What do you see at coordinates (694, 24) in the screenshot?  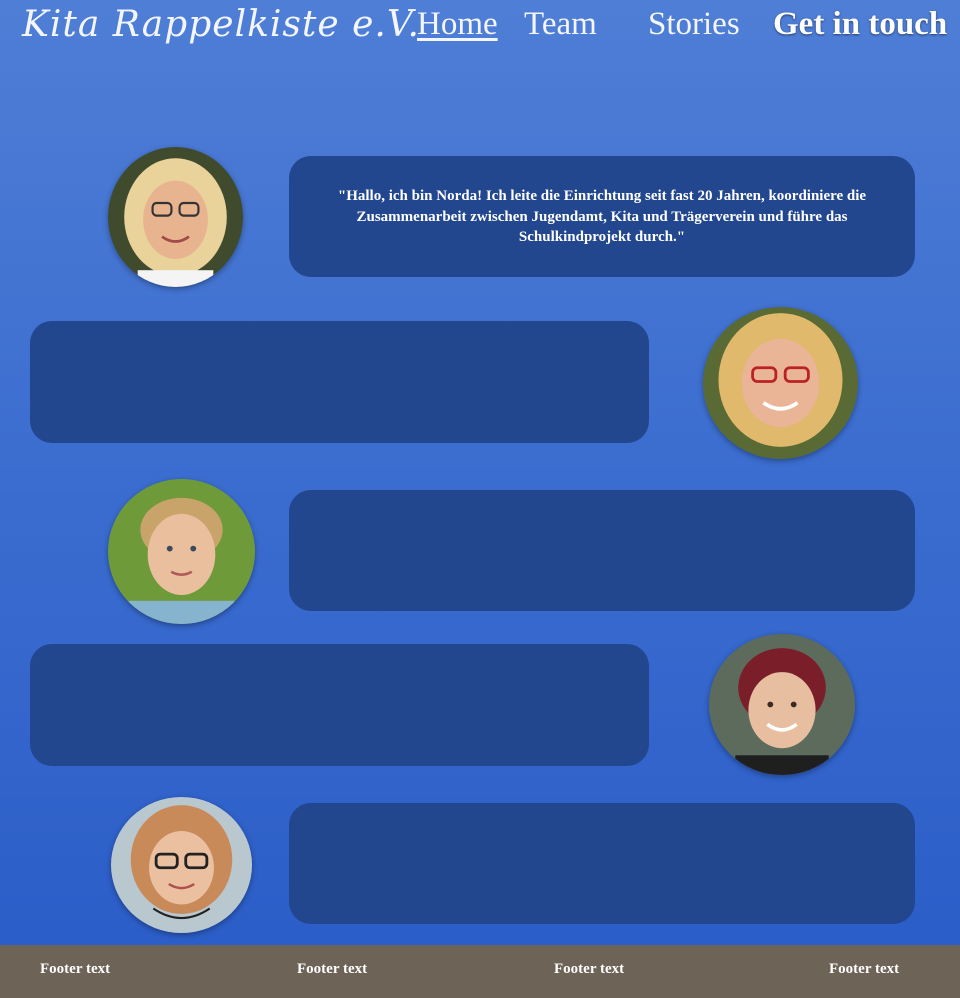 I see `nav-link-stories: Stories` at bounding box center [694, 24].